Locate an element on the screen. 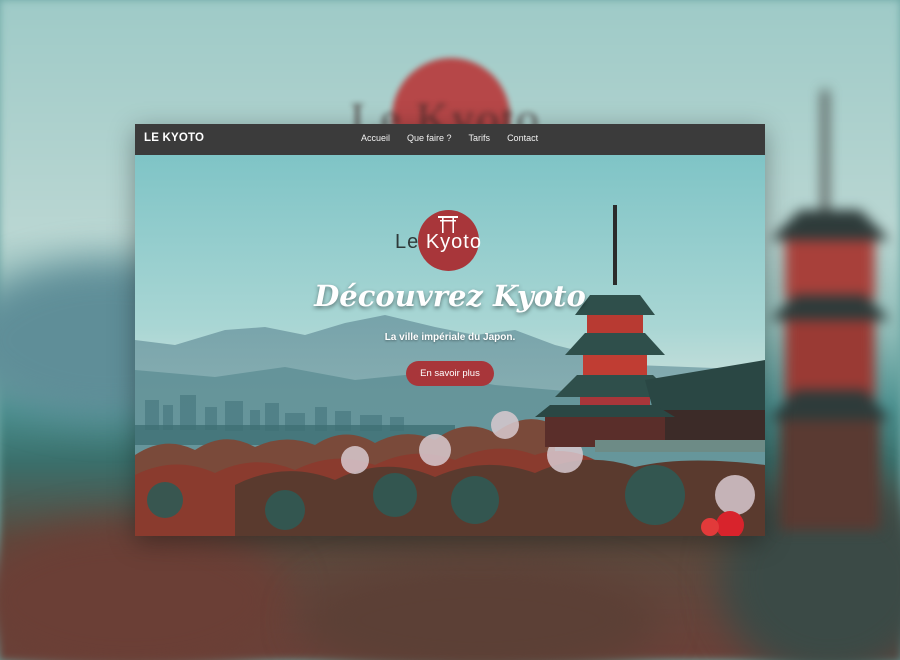 This screenshot has width=900, height=660. backdrop-pagoda is located at coordinates (830, 310).